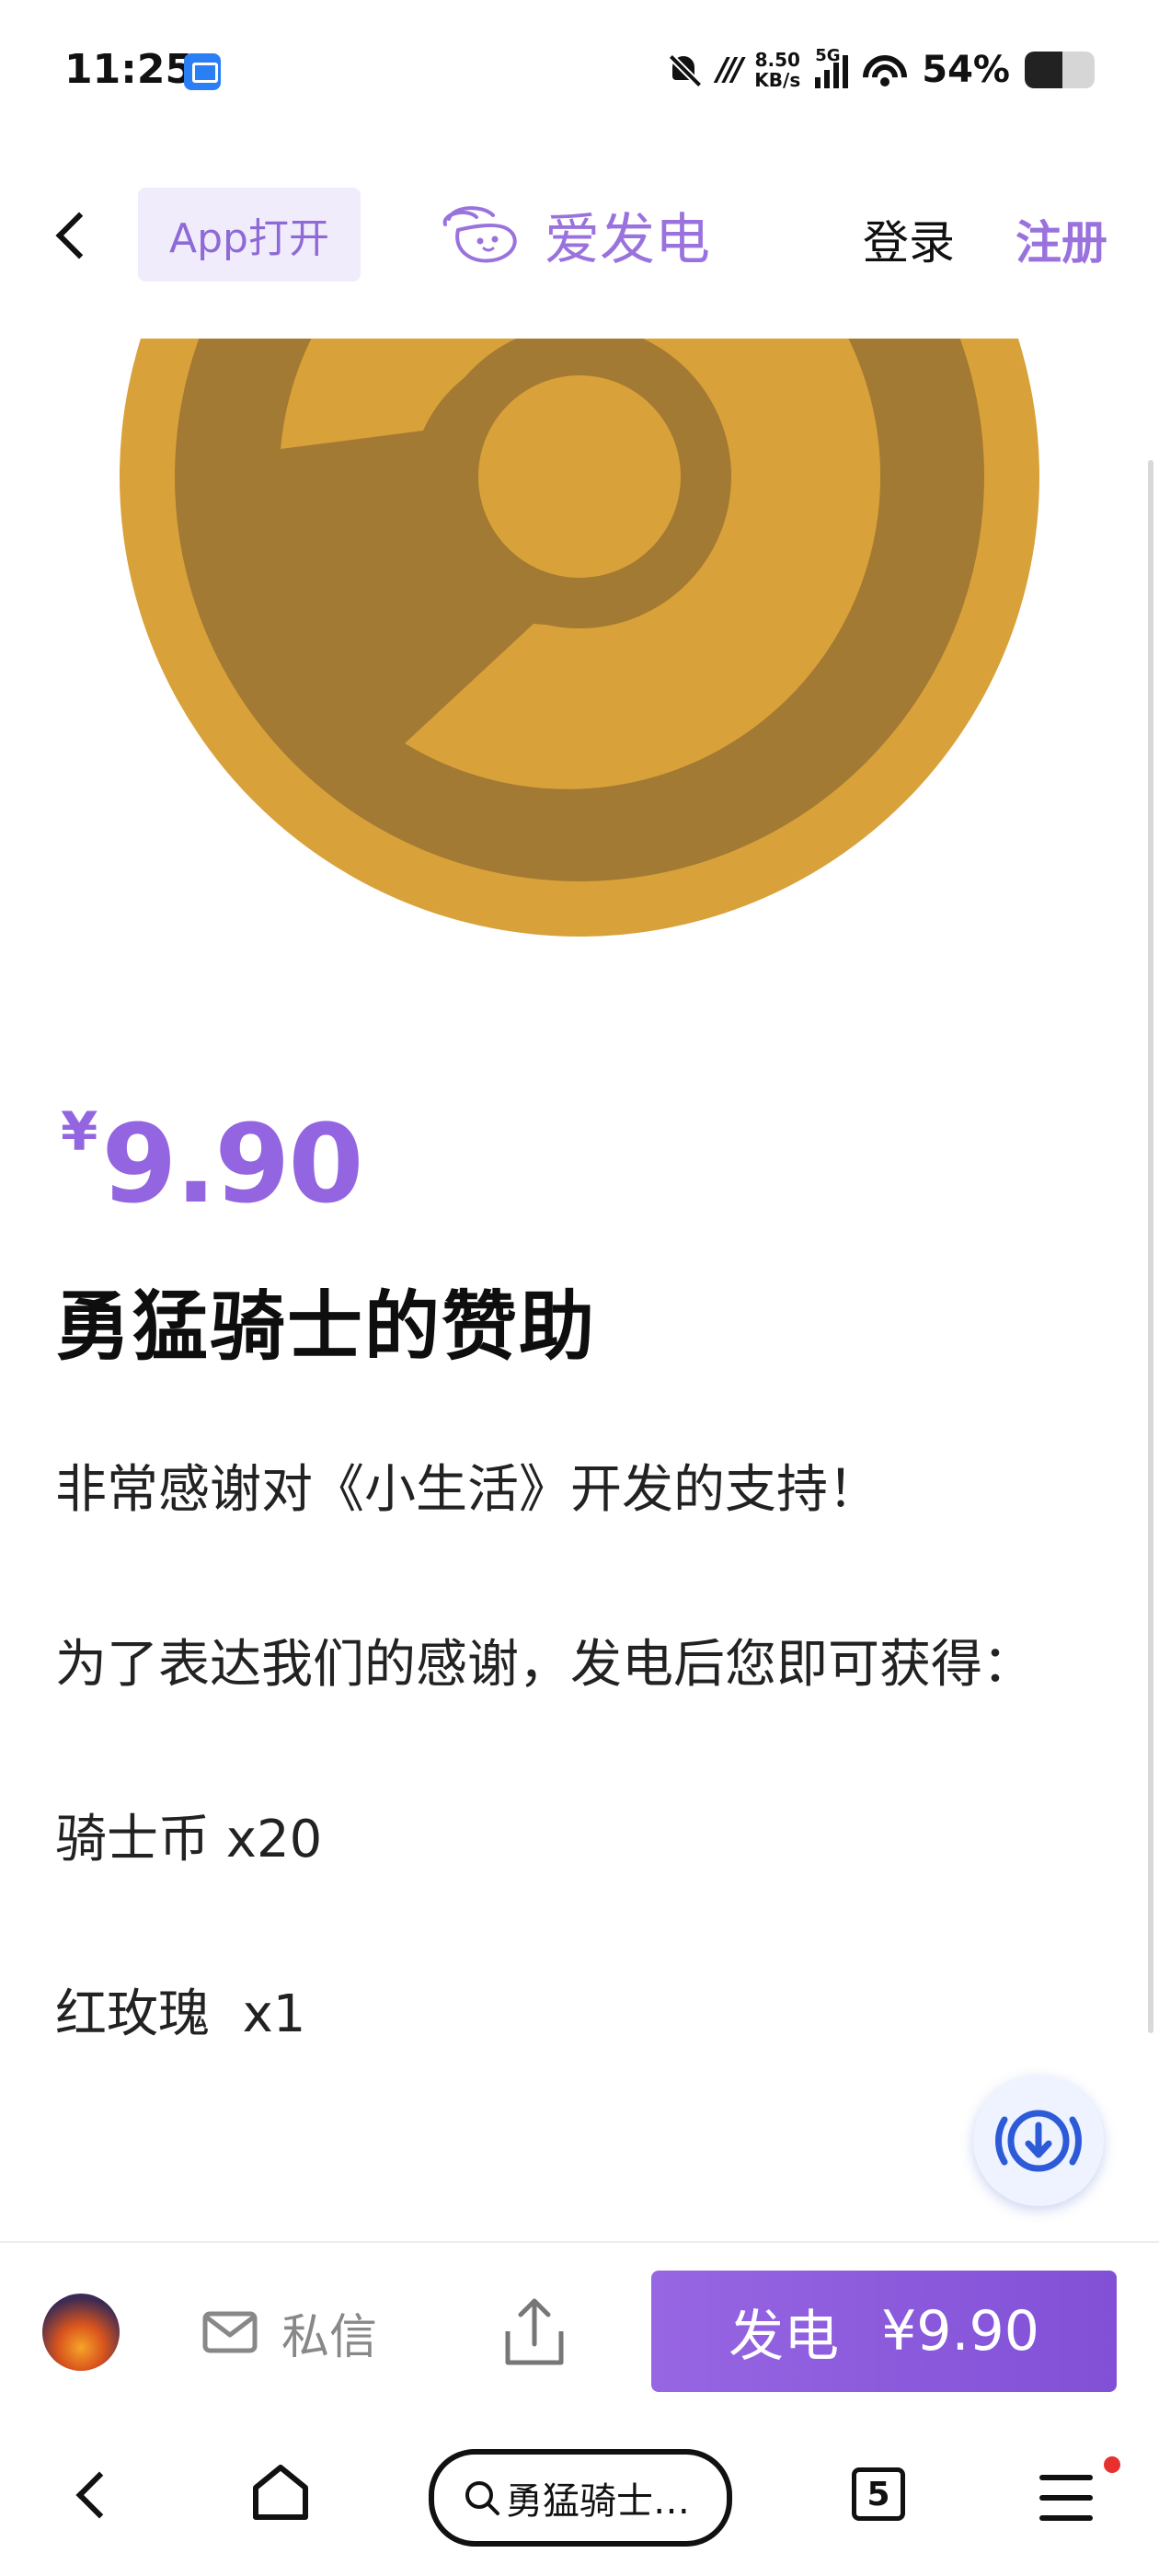 Image resolution: width=1159 pixels, height=2576 pixels. I want to click on brand-logo-icon, so click(479, 234).